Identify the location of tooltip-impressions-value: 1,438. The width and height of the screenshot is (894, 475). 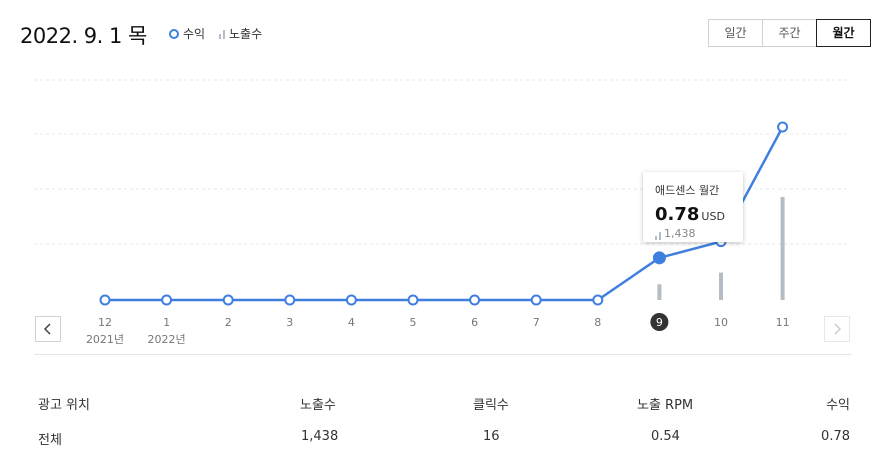
(680, 233).